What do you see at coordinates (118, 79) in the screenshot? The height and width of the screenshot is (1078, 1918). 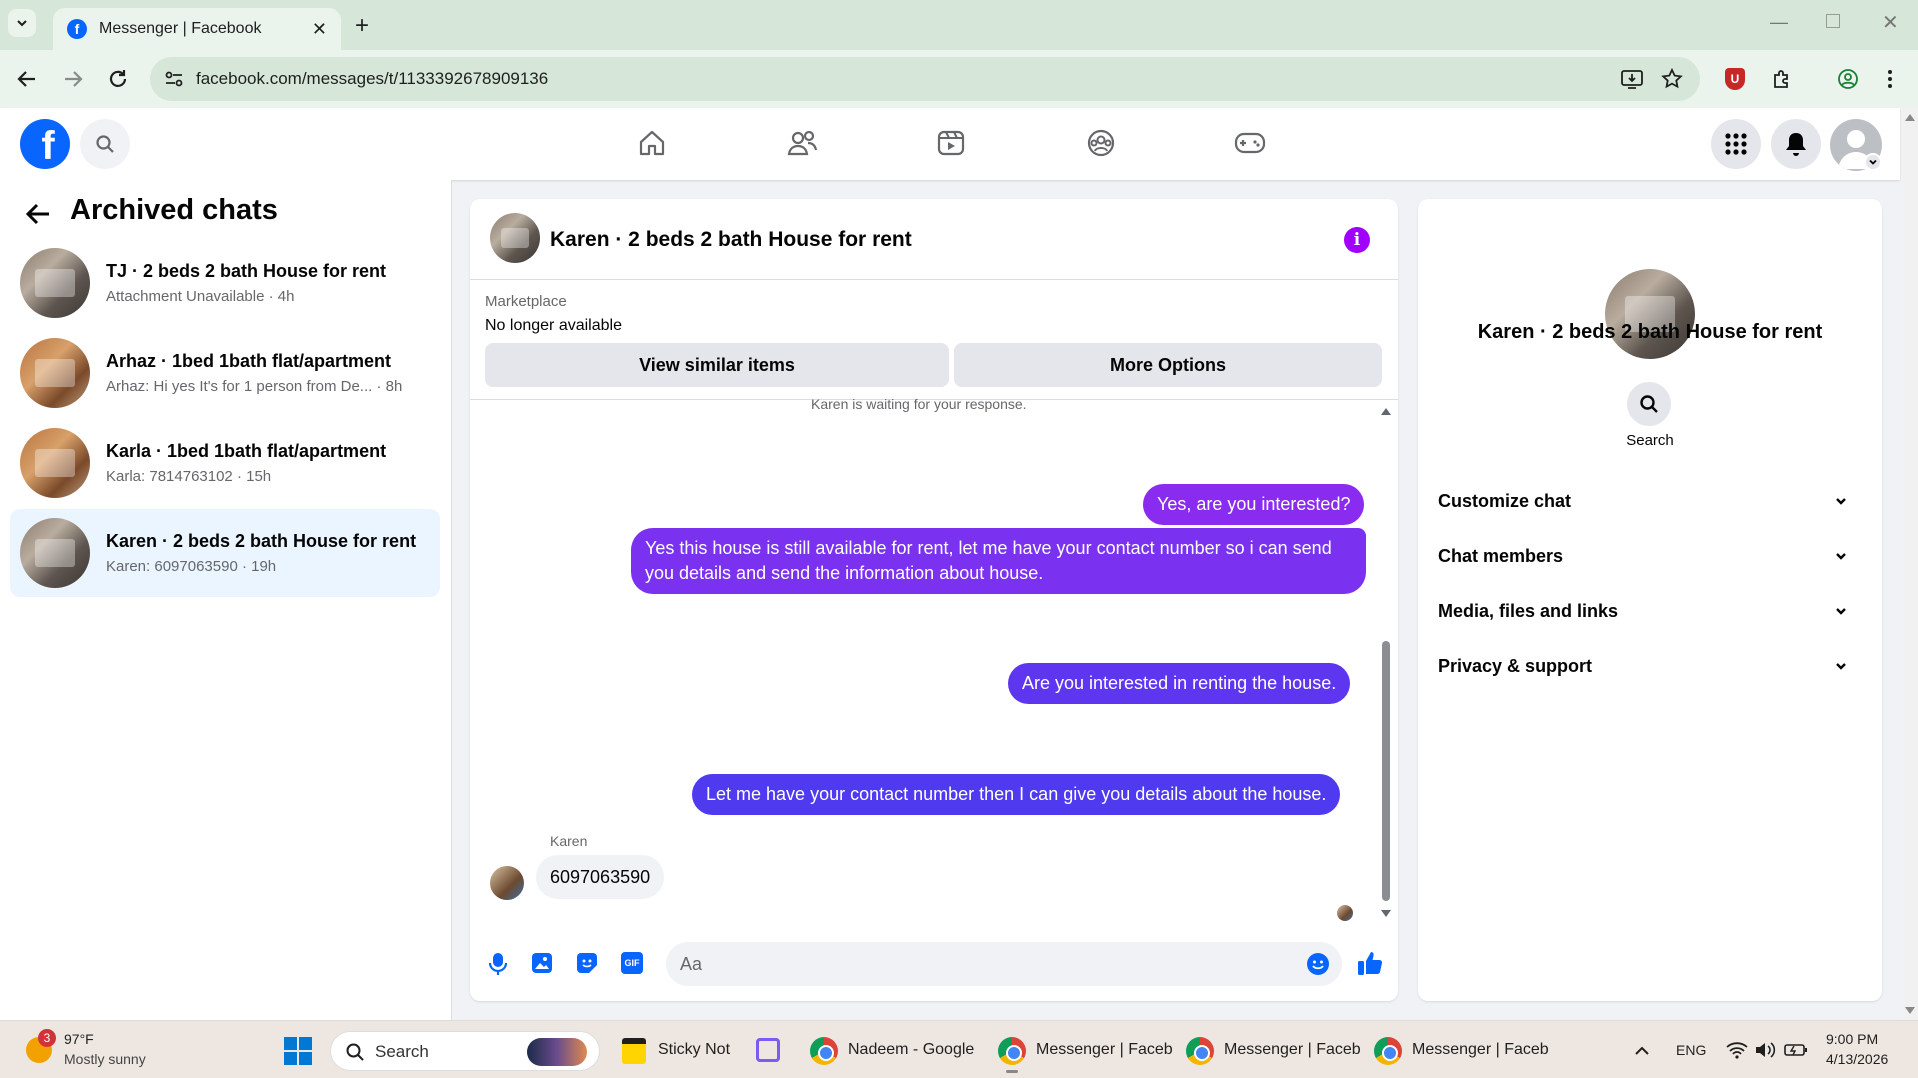 I see `reload-icon` at bounding box center [118, 79].